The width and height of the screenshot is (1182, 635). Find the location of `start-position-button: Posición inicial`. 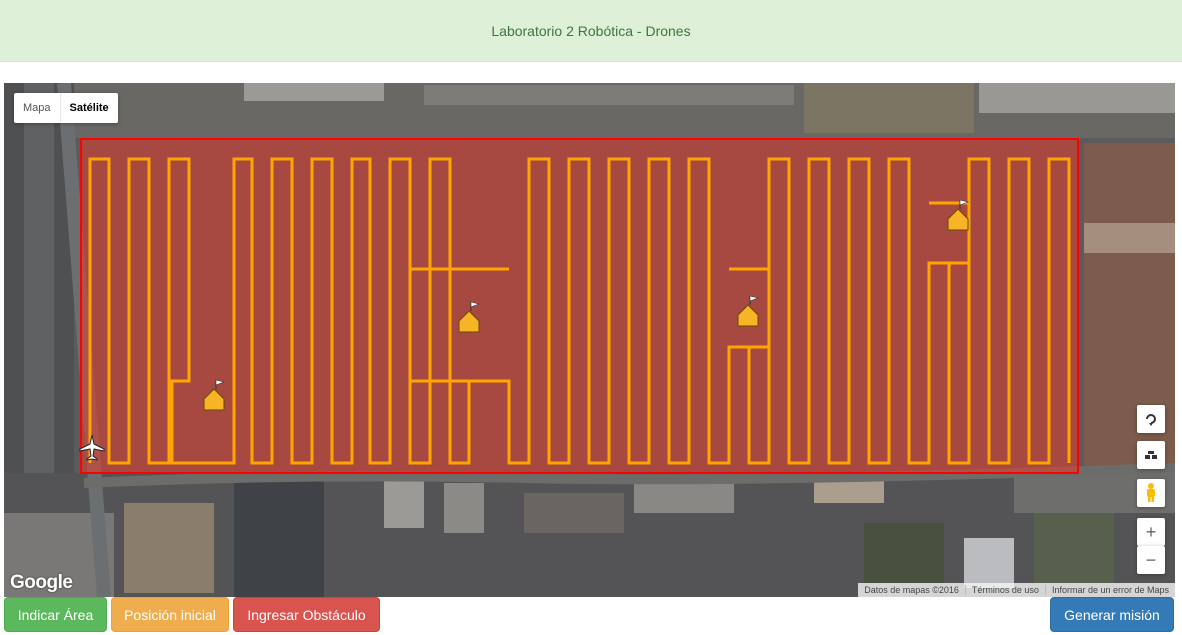

start-position-button: Posición inicial is located at coordinates (170, 614).